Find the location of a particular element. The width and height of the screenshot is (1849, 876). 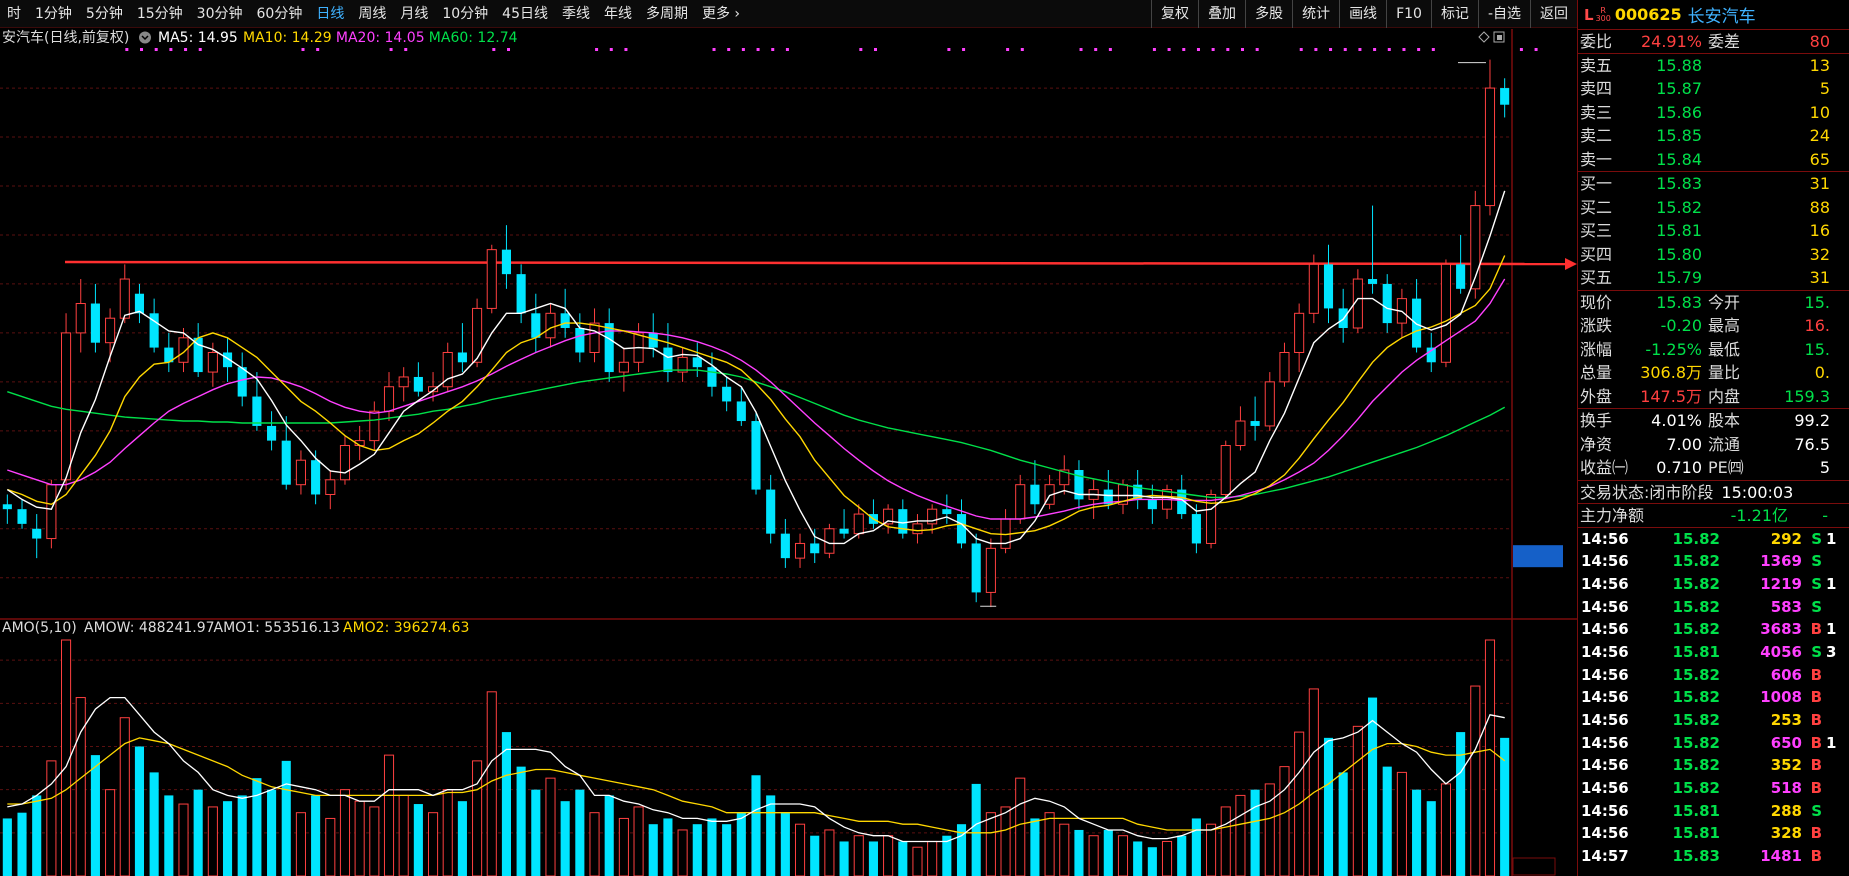

stat-value: 0. is located at coordinates (1822, 372).